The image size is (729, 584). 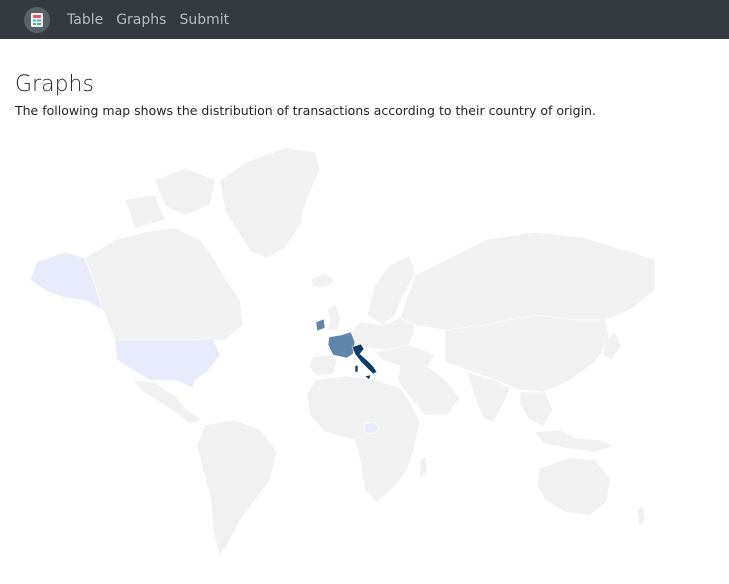 What do you see at coordinates (641, 516) in the screenshot?
I see `country-new-zealand` at bounding box center [641, 516].